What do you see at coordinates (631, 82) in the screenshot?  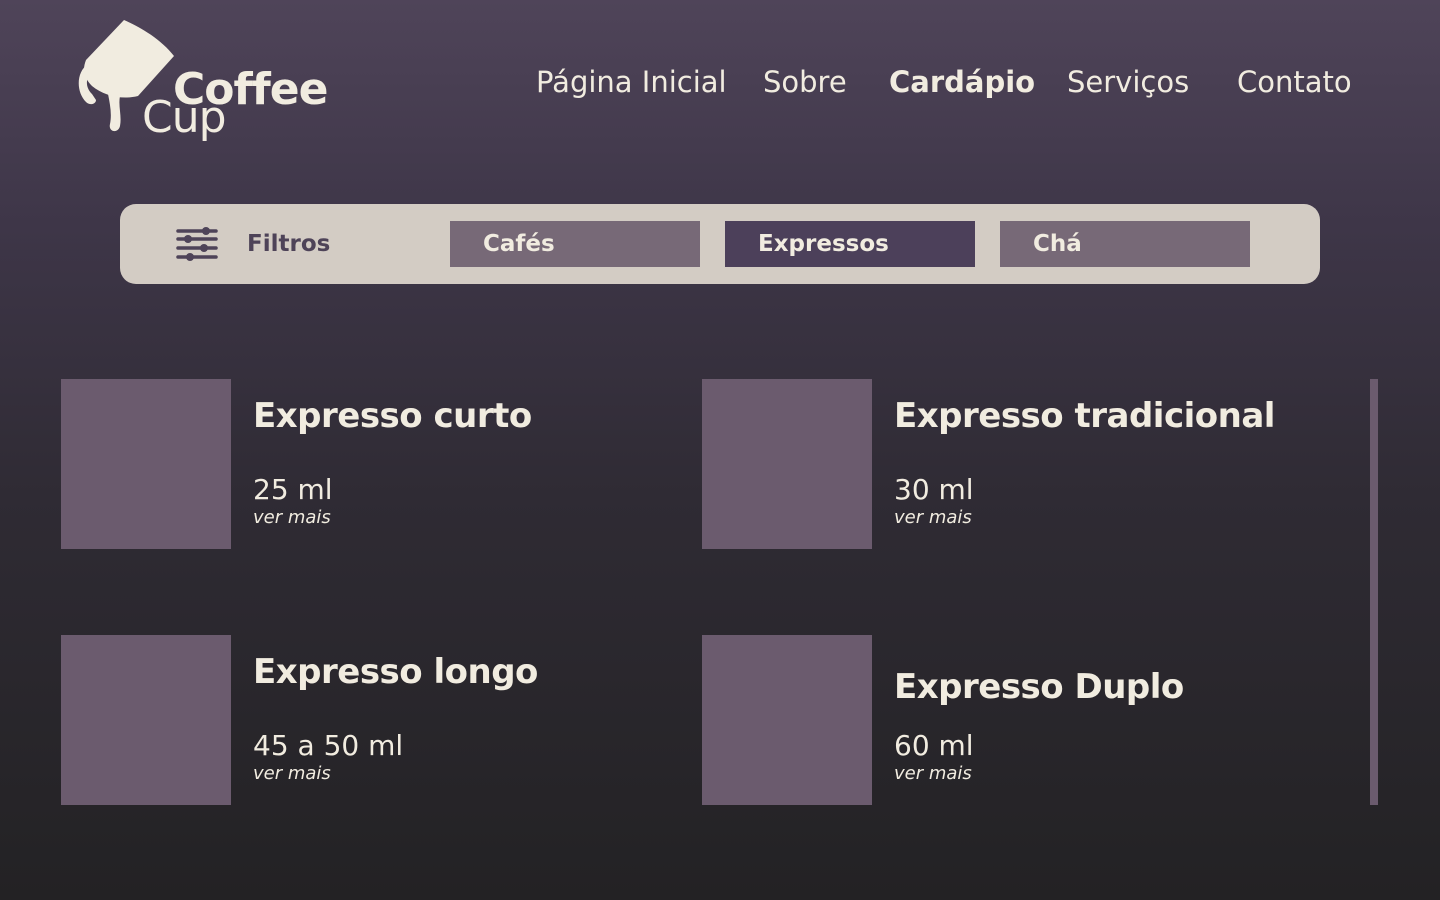 I see `nav-item-pagina-inicial: Página Inicial` at bounding box center [631, 82].